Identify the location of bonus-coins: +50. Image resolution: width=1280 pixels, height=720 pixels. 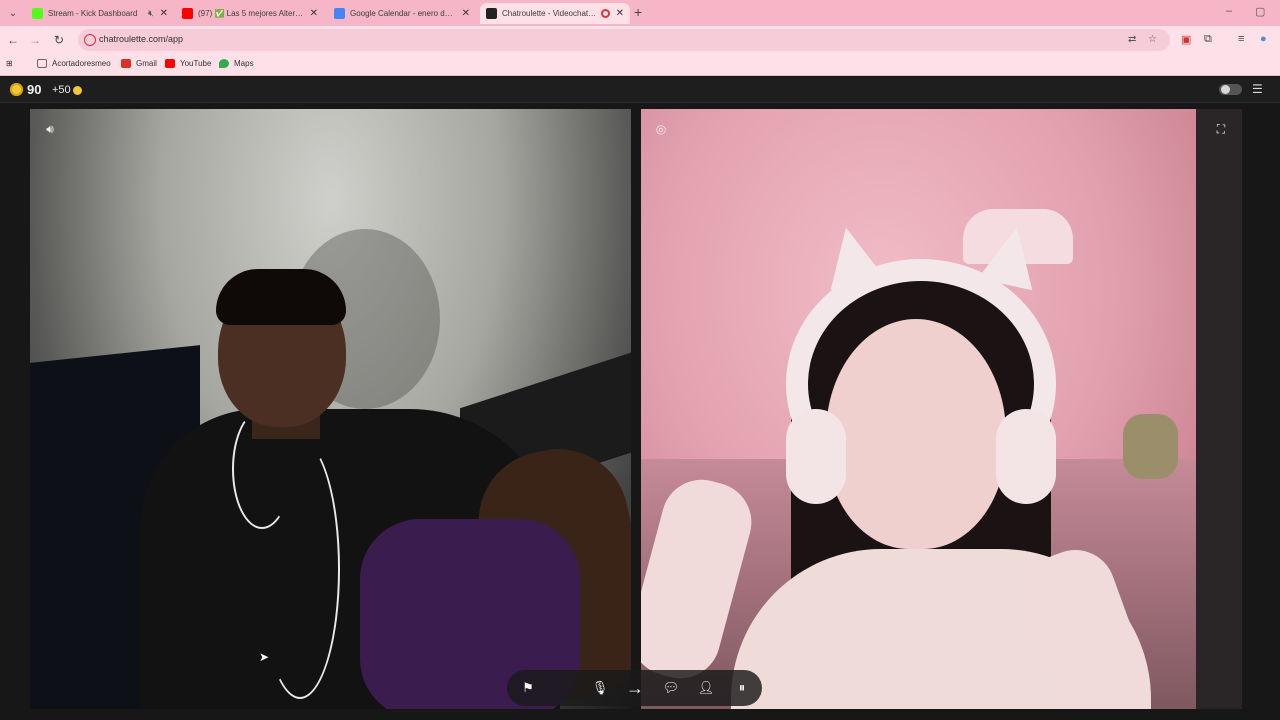
(67, 90).